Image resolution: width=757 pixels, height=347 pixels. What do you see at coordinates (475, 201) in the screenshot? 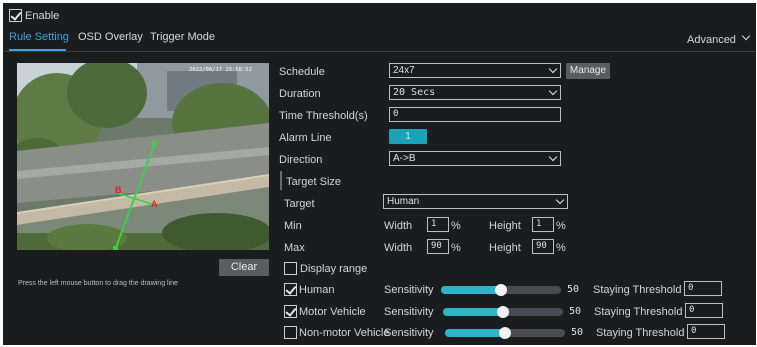
I see `target-select: Human` at bounding box center [475, 201].